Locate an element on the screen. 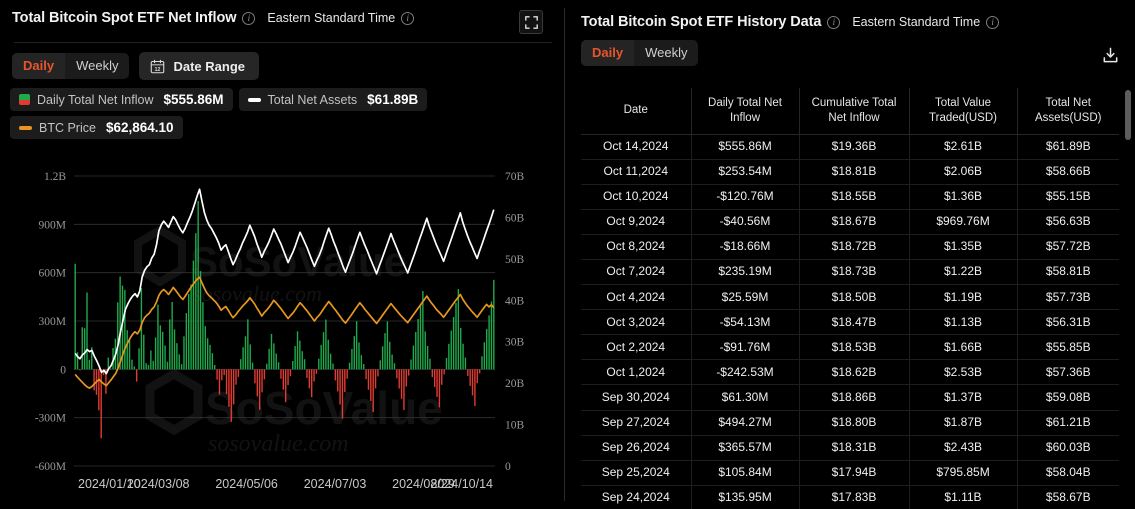  cell-daily-net-inflow: $135.95M is located at coordinates (745, 497).